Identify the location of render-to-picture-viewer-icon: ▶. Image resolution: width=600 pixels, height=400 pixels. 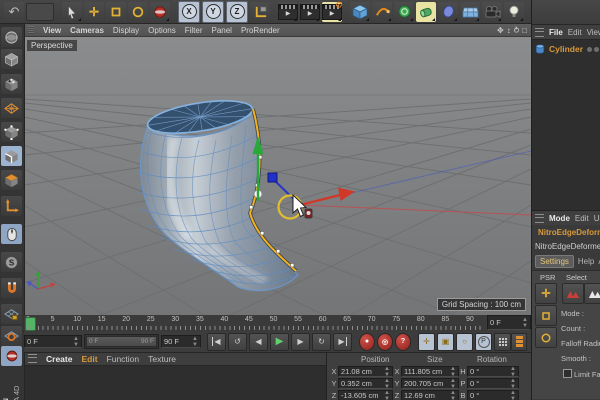
(310, 11).